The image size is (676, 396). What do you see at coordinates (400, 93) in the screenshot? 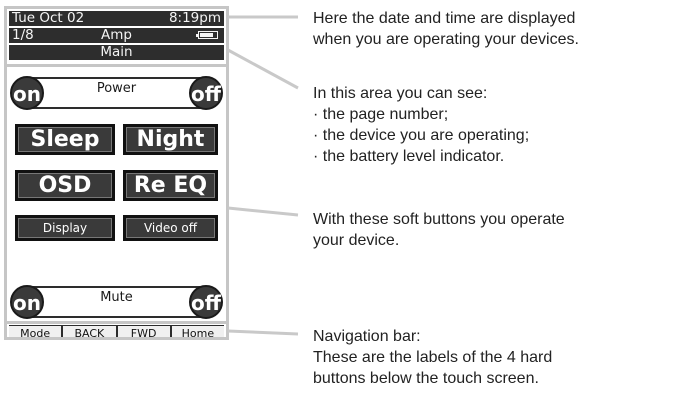
I see `description-line: In this area you can see:` at bounding box center [400, 93].